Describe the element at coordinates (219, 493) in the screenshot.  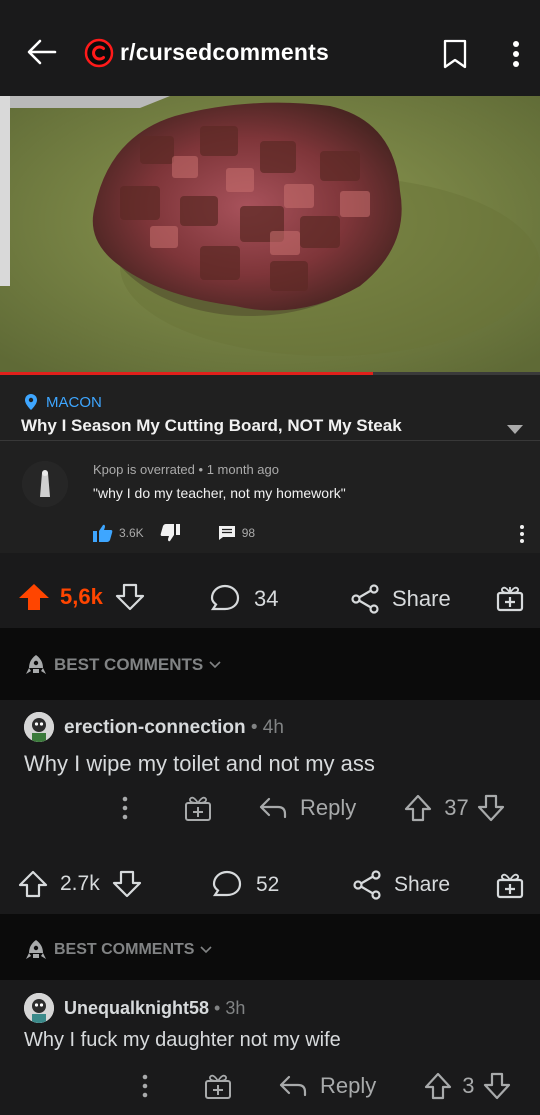
I see `comment-text: "why I do my teacher, not my homework"` at that location.